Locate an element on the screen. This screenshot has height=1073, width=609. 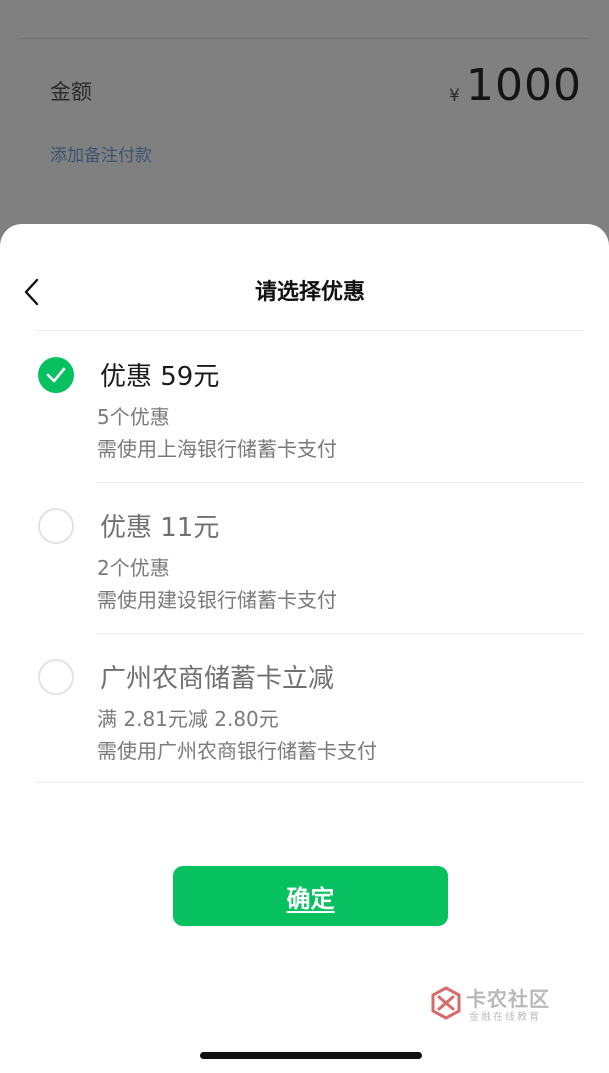
watermark-tagline: 金融在线教育 is located at coordinates (505, 1017).